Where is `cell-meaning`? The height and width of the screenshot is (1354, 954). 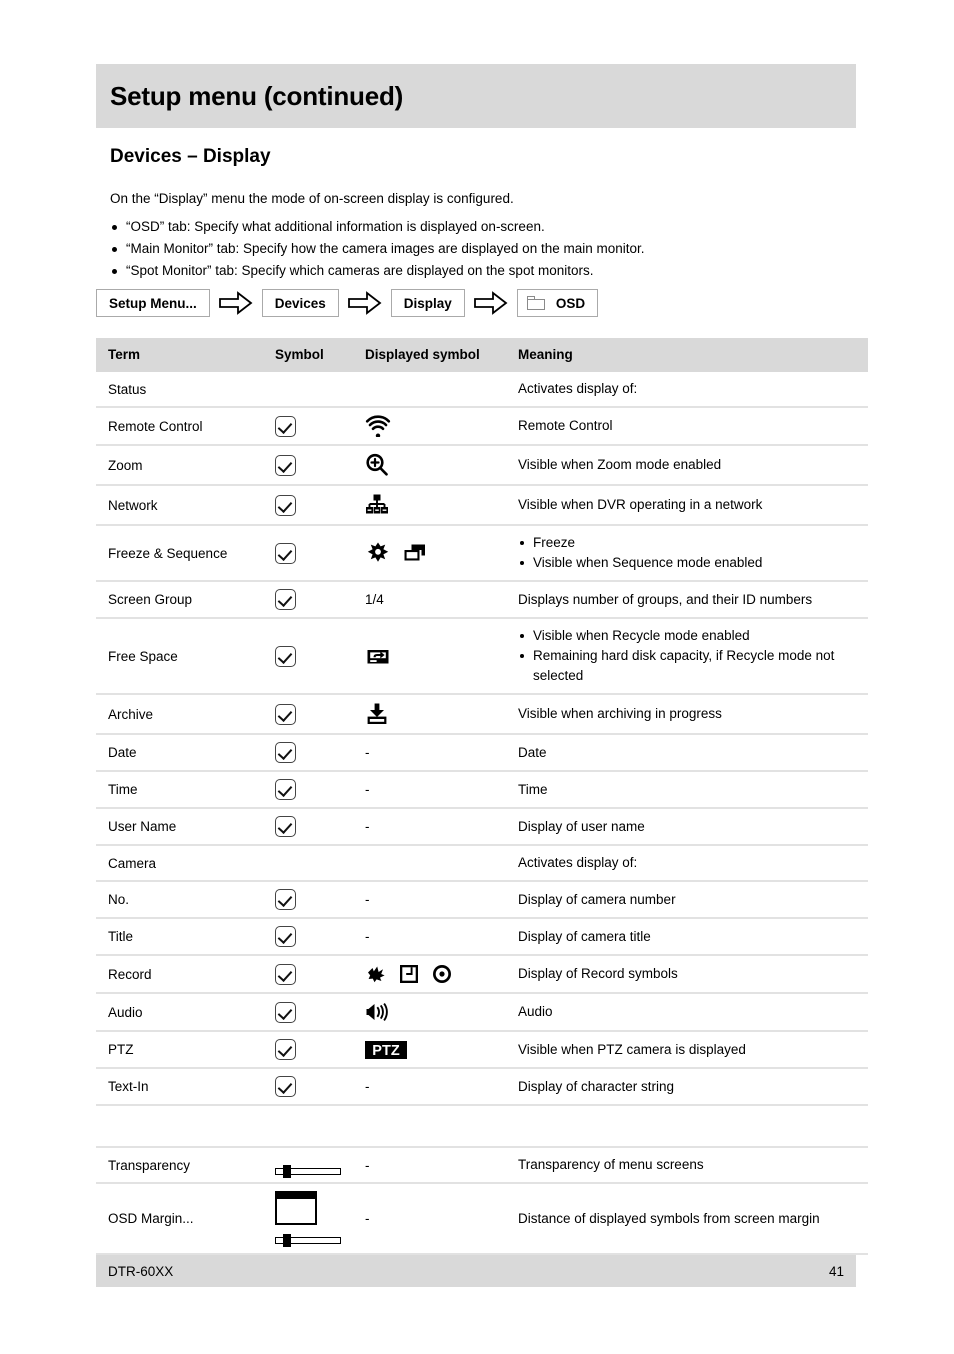
cell-meaning is located at coordinates (693, 1126).